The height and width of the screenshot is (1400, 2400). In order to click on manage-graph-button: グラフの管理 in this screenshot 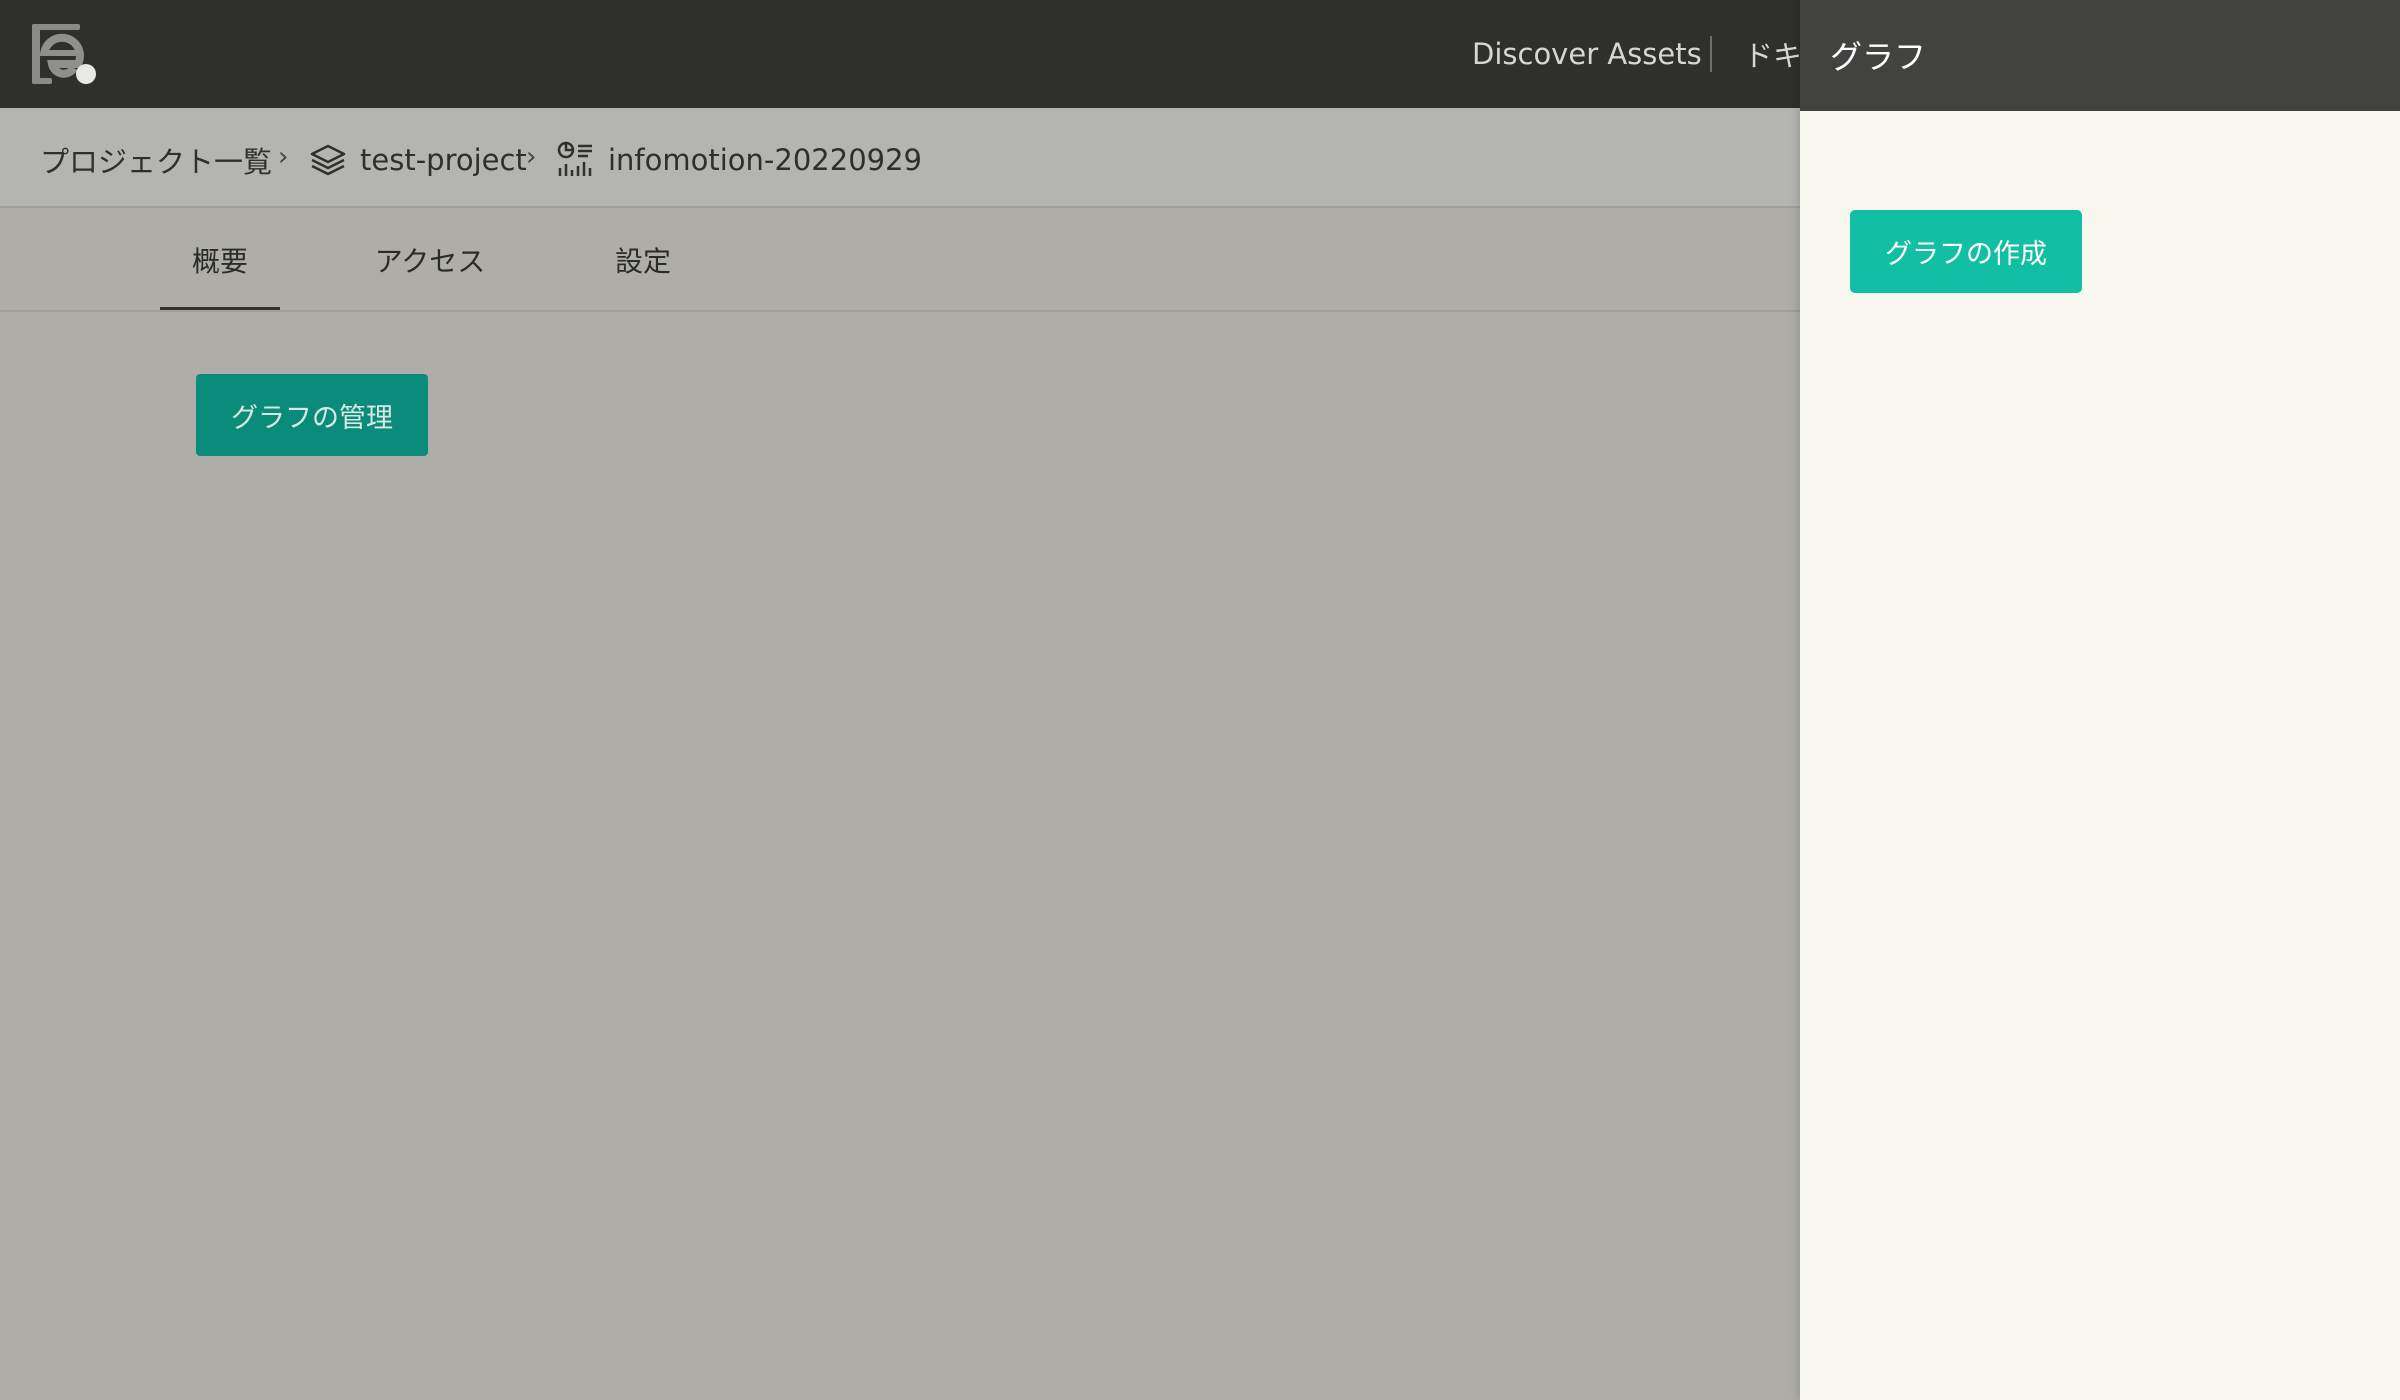, I will do `click(312, 415)`.